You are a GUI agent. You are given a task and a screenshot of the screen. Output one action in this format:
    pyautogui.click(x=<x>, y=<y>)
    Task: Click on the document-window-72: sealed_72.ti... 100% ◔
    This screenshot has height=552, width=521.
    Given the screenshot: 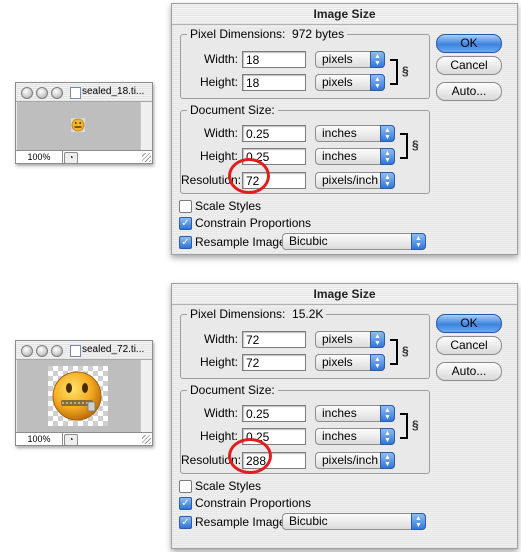 What is the action you would take?
    pyautogui.click(x=84, y=393)
    